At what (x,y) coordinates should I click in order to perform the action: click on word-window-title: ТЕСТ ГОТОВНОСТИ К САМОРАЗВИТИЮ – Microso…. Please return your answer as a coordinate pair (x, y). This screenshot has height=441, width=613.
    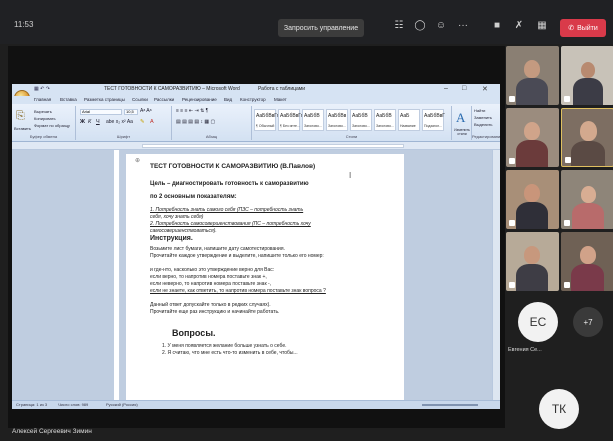
    Looking at the image, I should click on (172, 89).